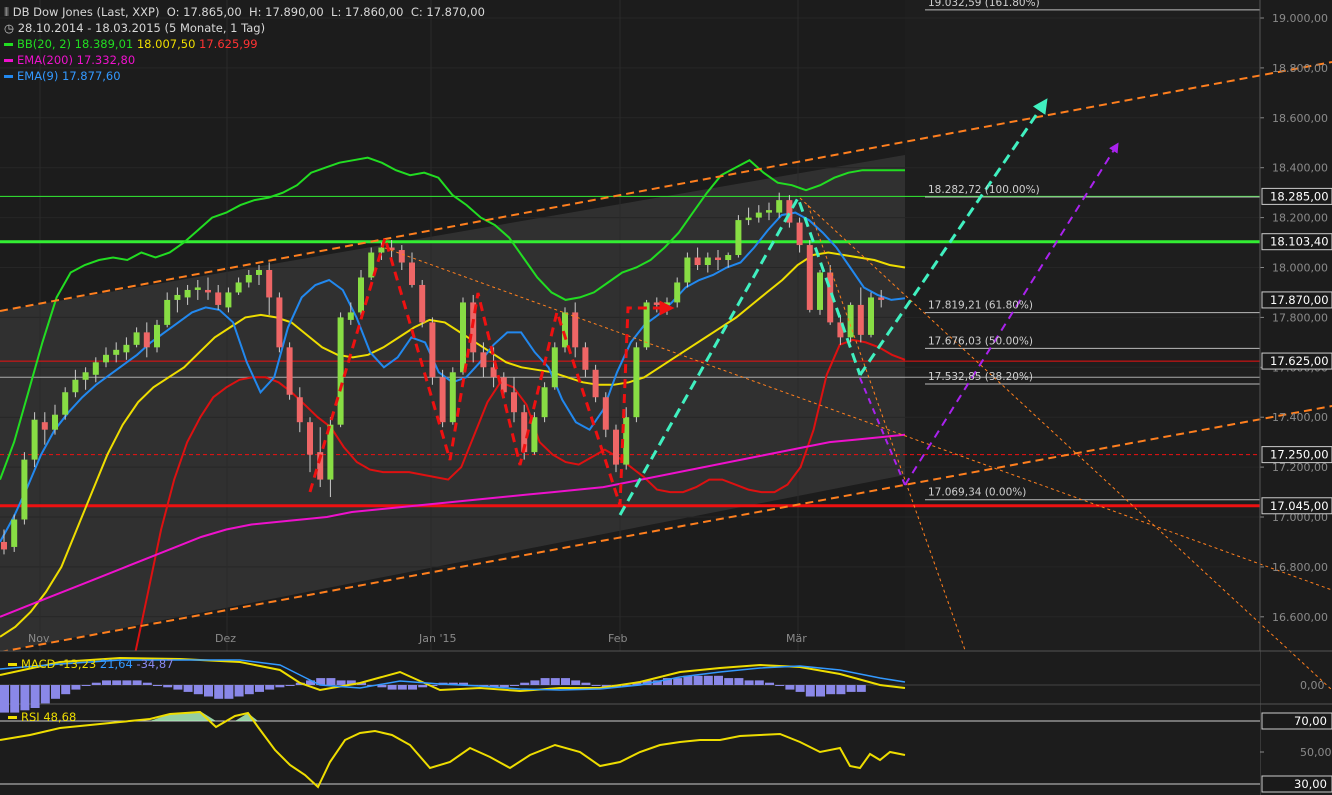  Describe the element at coordinates (45, 60) in the screenshot. I see `ema200-label: EMA(200)` at that location.